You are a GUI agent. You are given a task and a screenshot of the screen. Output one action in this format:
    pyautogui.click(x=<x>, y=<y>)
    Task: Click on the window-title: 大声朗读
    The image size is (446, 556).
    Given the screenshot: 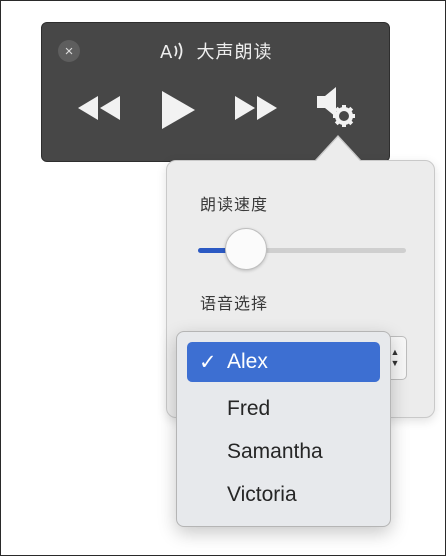 What is the action you would take?
    pyautogui.click(x=234, y=52)
    